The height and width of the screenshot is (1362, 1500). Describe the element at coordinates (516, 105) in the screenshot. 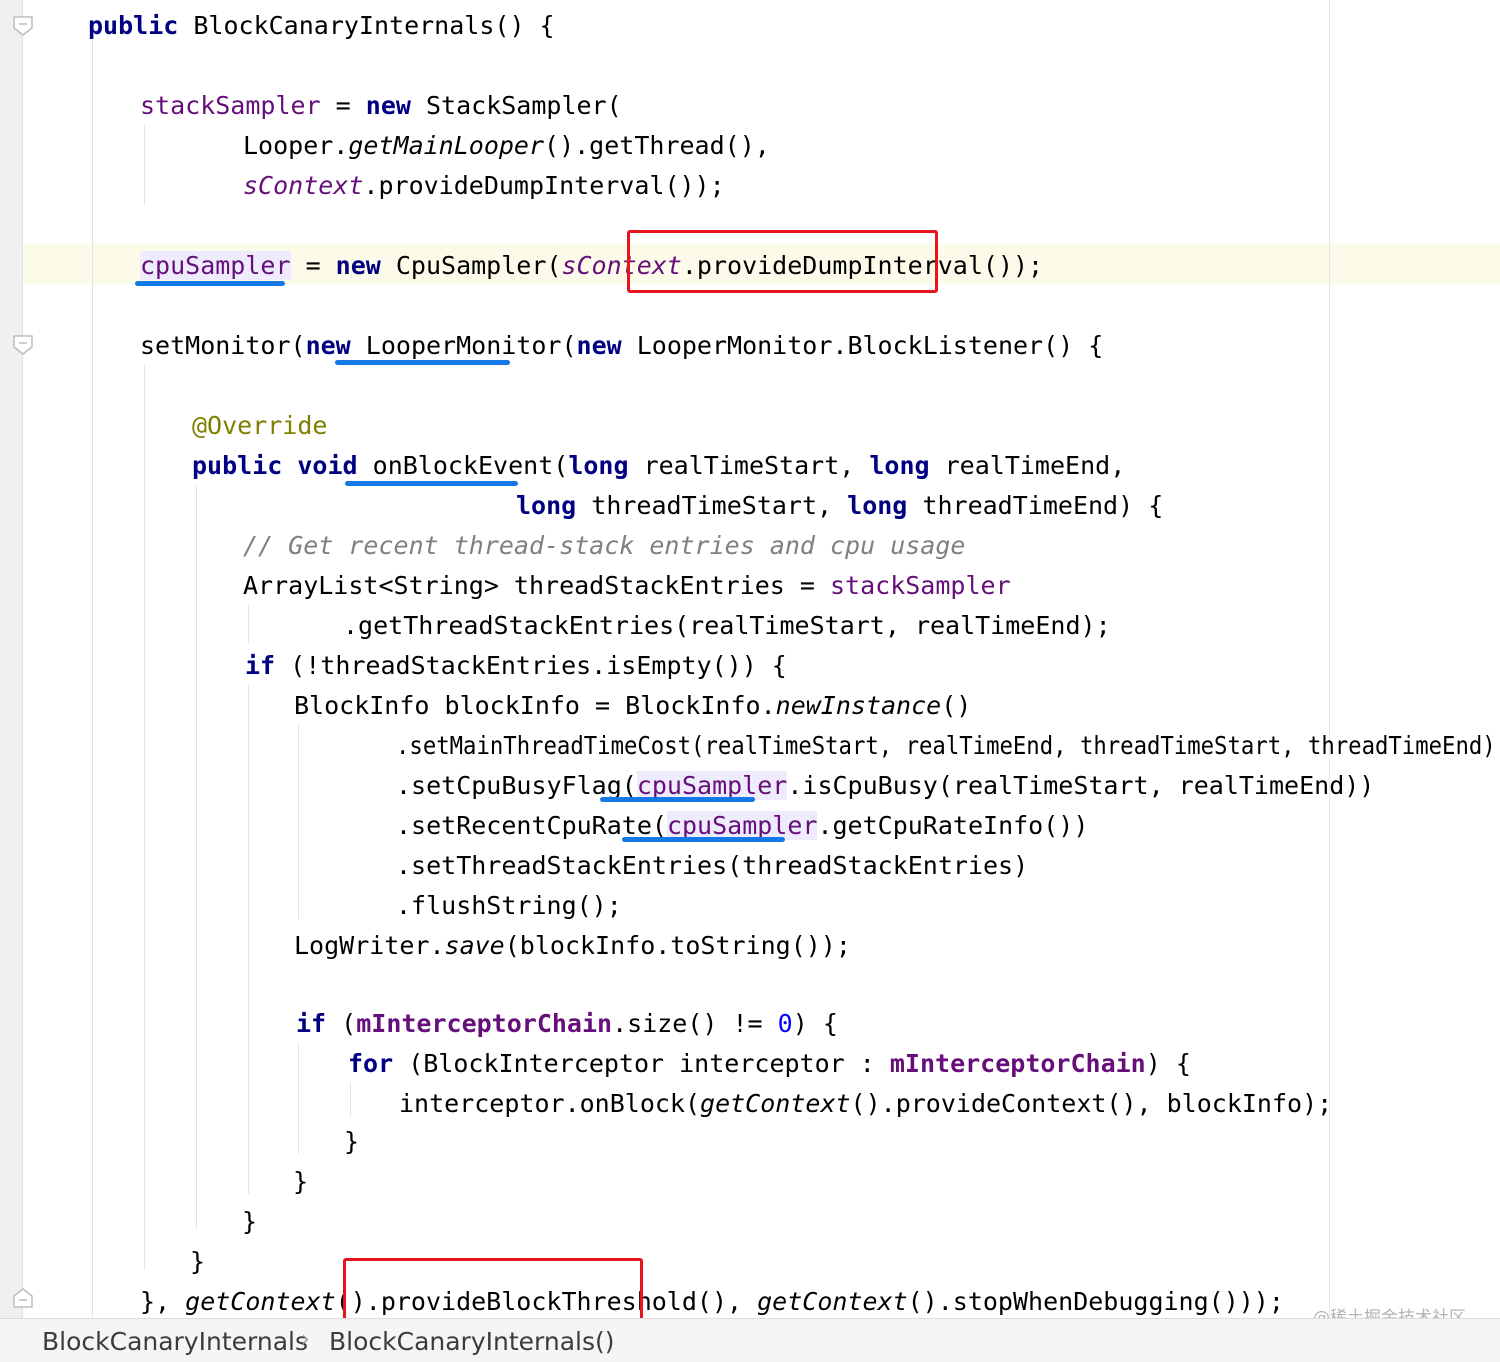

I see `code-token: StackSampler(` at that location.